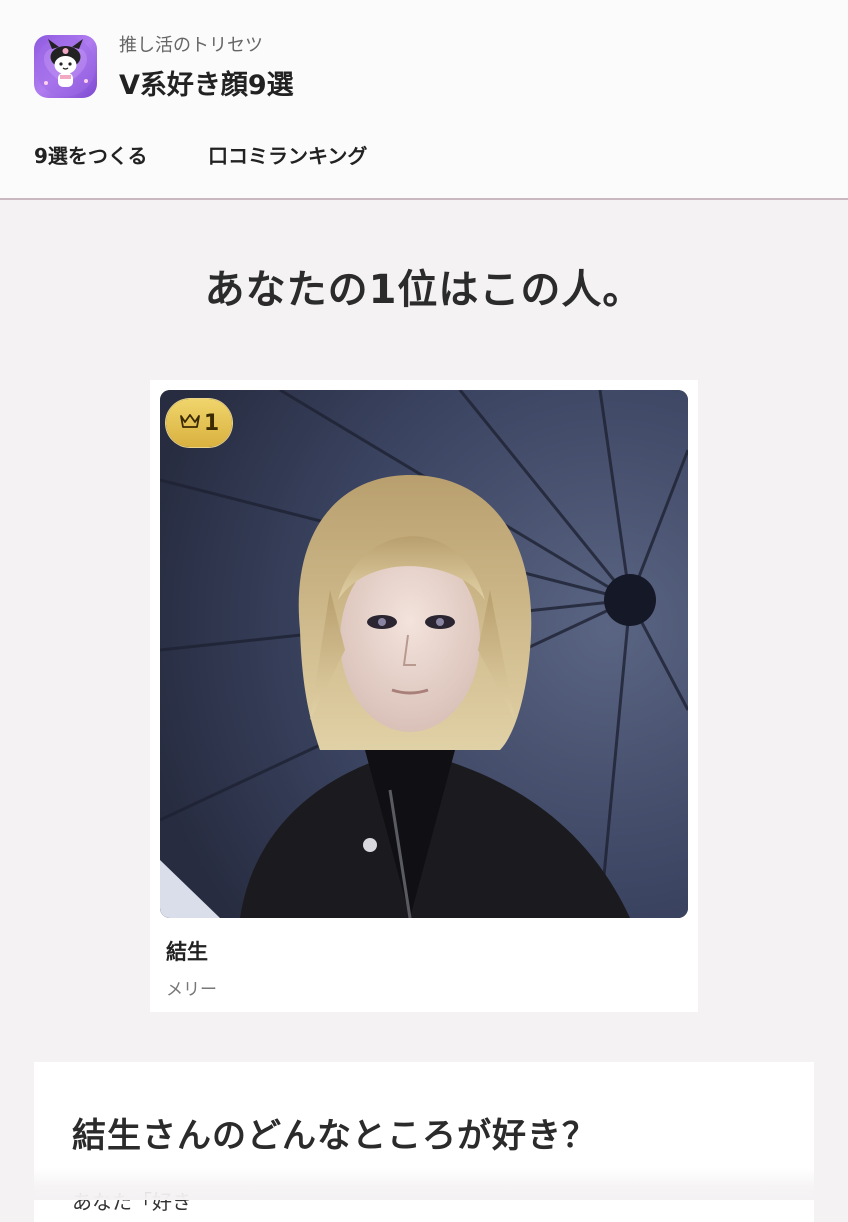 The width and height of the screenshot is (848, 1222). I want to click on scroll-fade, so click(424, 1184).